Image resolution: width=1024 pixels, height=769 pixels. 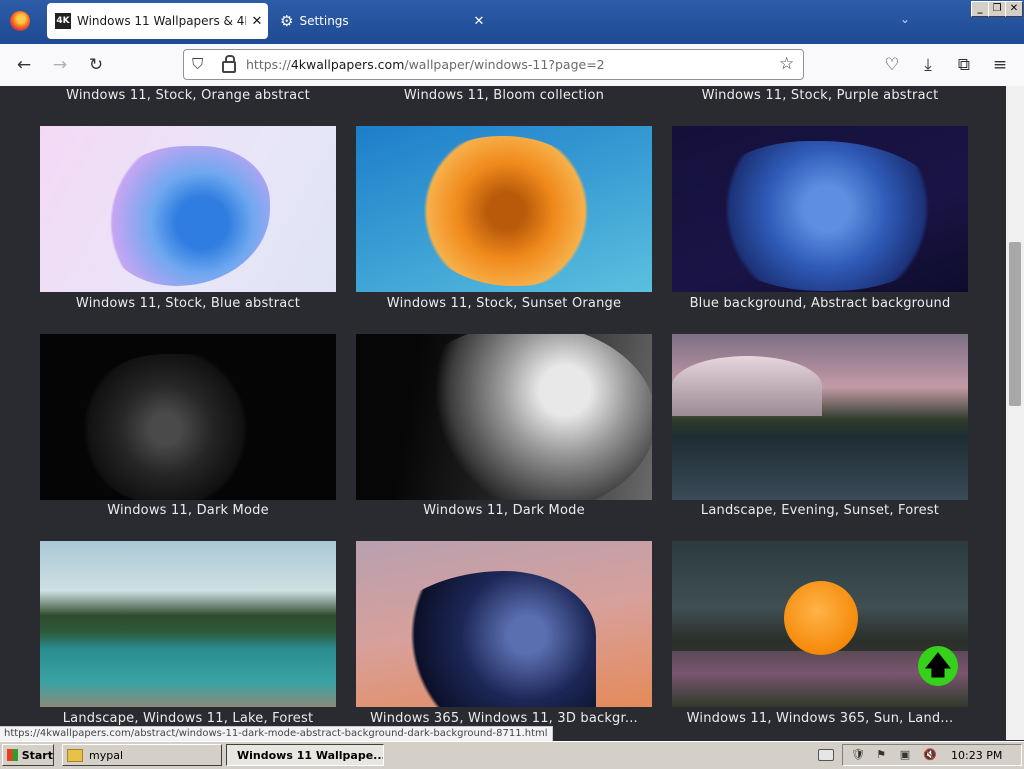 I want to click on arrow-left-icon: ←, so click(x=24, y=65).